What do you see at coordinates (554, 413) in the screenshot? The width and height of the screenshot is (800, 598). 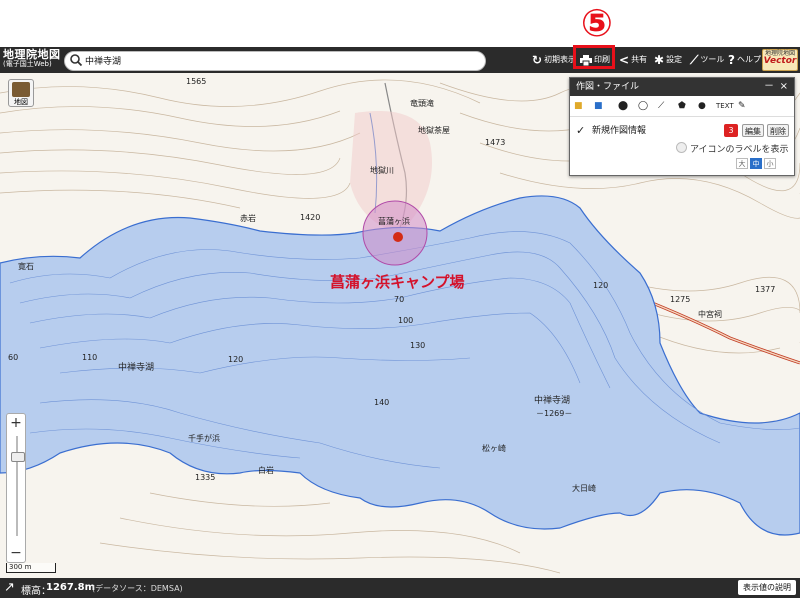 I see `lake-elevation-label: －1269－` at bounding box center [554, 413].